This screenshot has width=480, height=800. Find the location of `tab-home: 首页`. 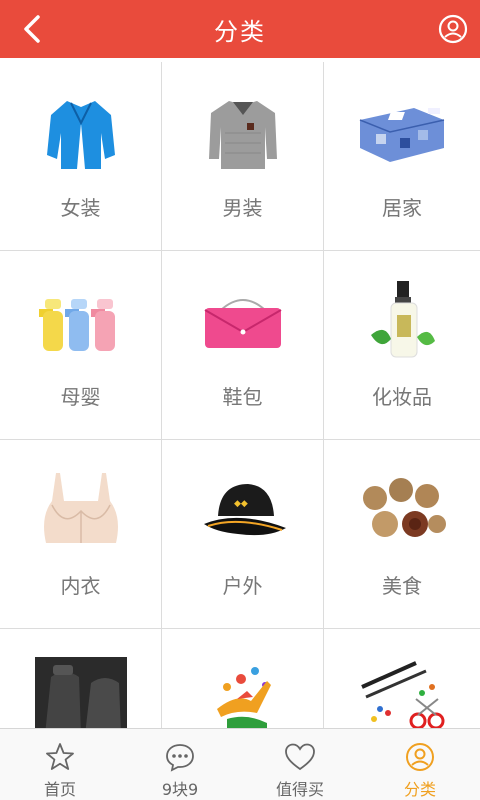

tab-home: 首页 is located at coordinates (60, 764).